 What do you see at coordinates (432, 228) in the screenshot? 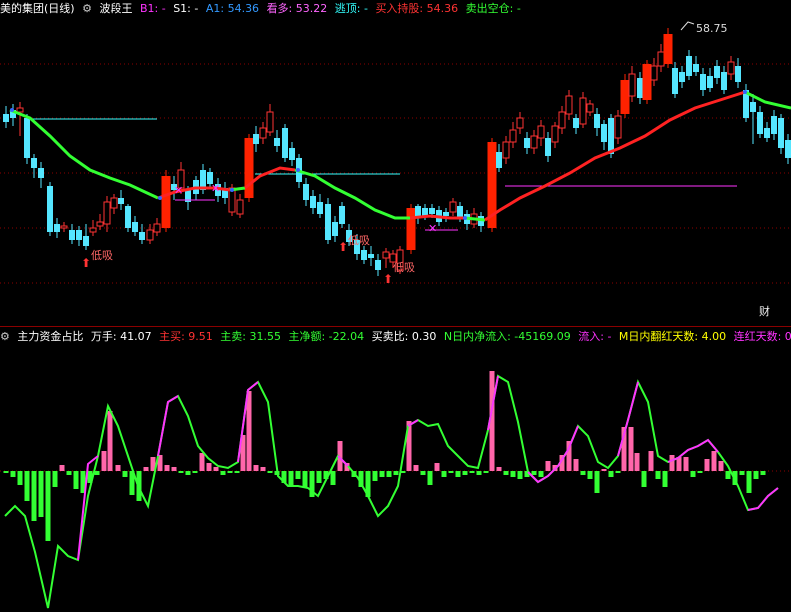
I see `x-marker-3: ✕` at bounding box center [432, 228].